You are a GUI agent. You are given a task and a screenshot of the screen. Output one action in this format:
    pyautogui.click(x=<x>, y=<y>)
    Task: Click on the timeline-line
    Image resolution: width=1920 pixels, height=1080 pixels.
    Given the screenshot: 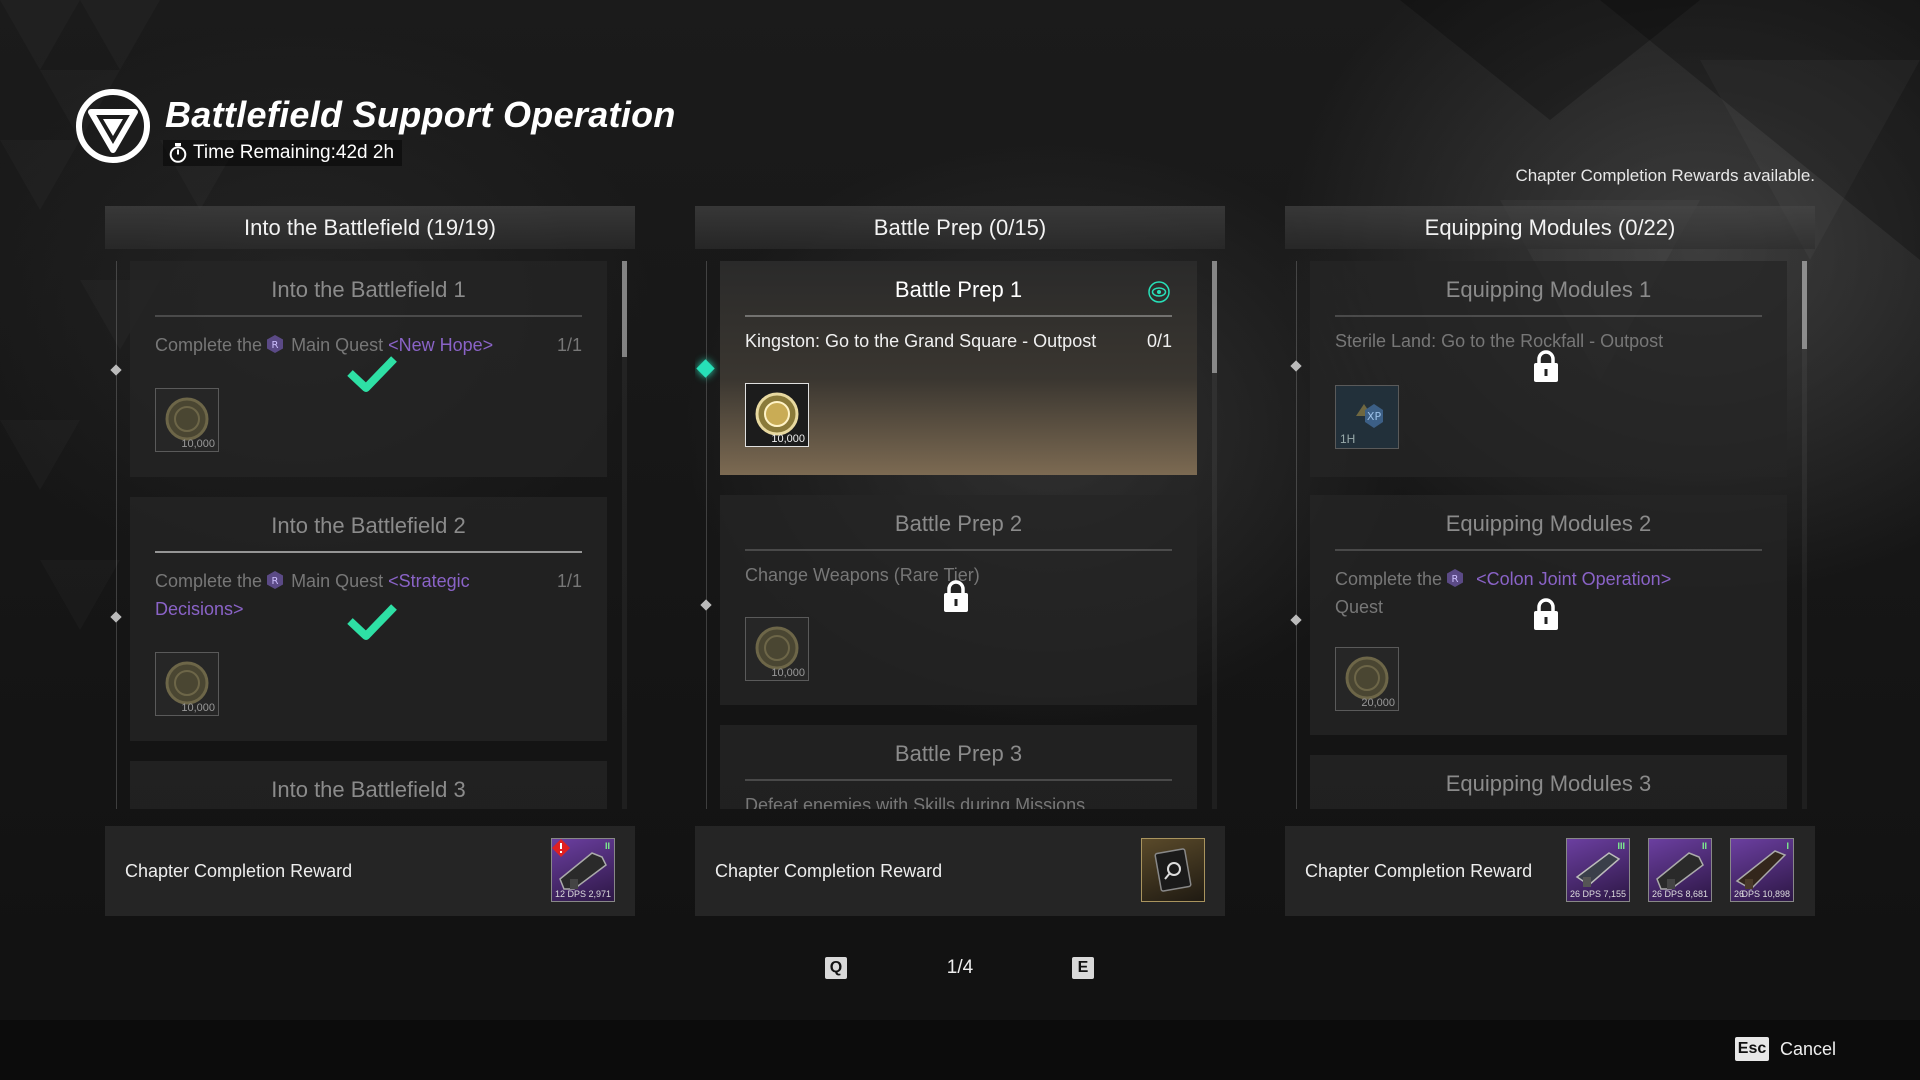 What is the action you would take?
    pyautogui.click(x=706, y=535)
    